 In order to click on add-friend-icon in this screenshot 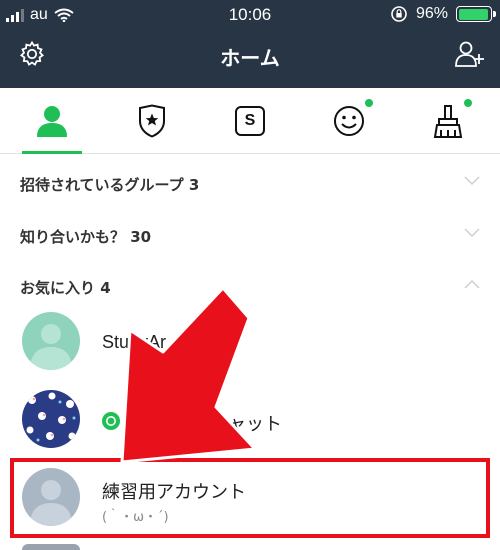, I will do `click(469, 54)`.